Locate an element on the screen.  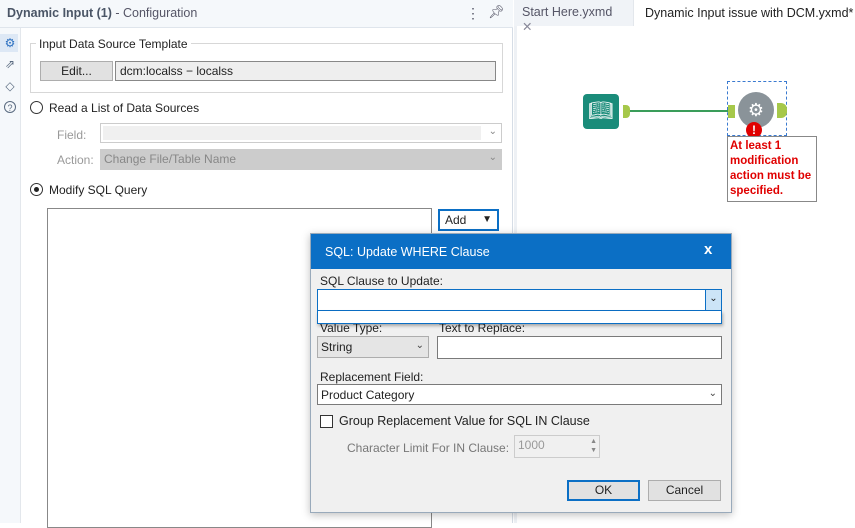
input-anchor is located at coordinates (731, 111).